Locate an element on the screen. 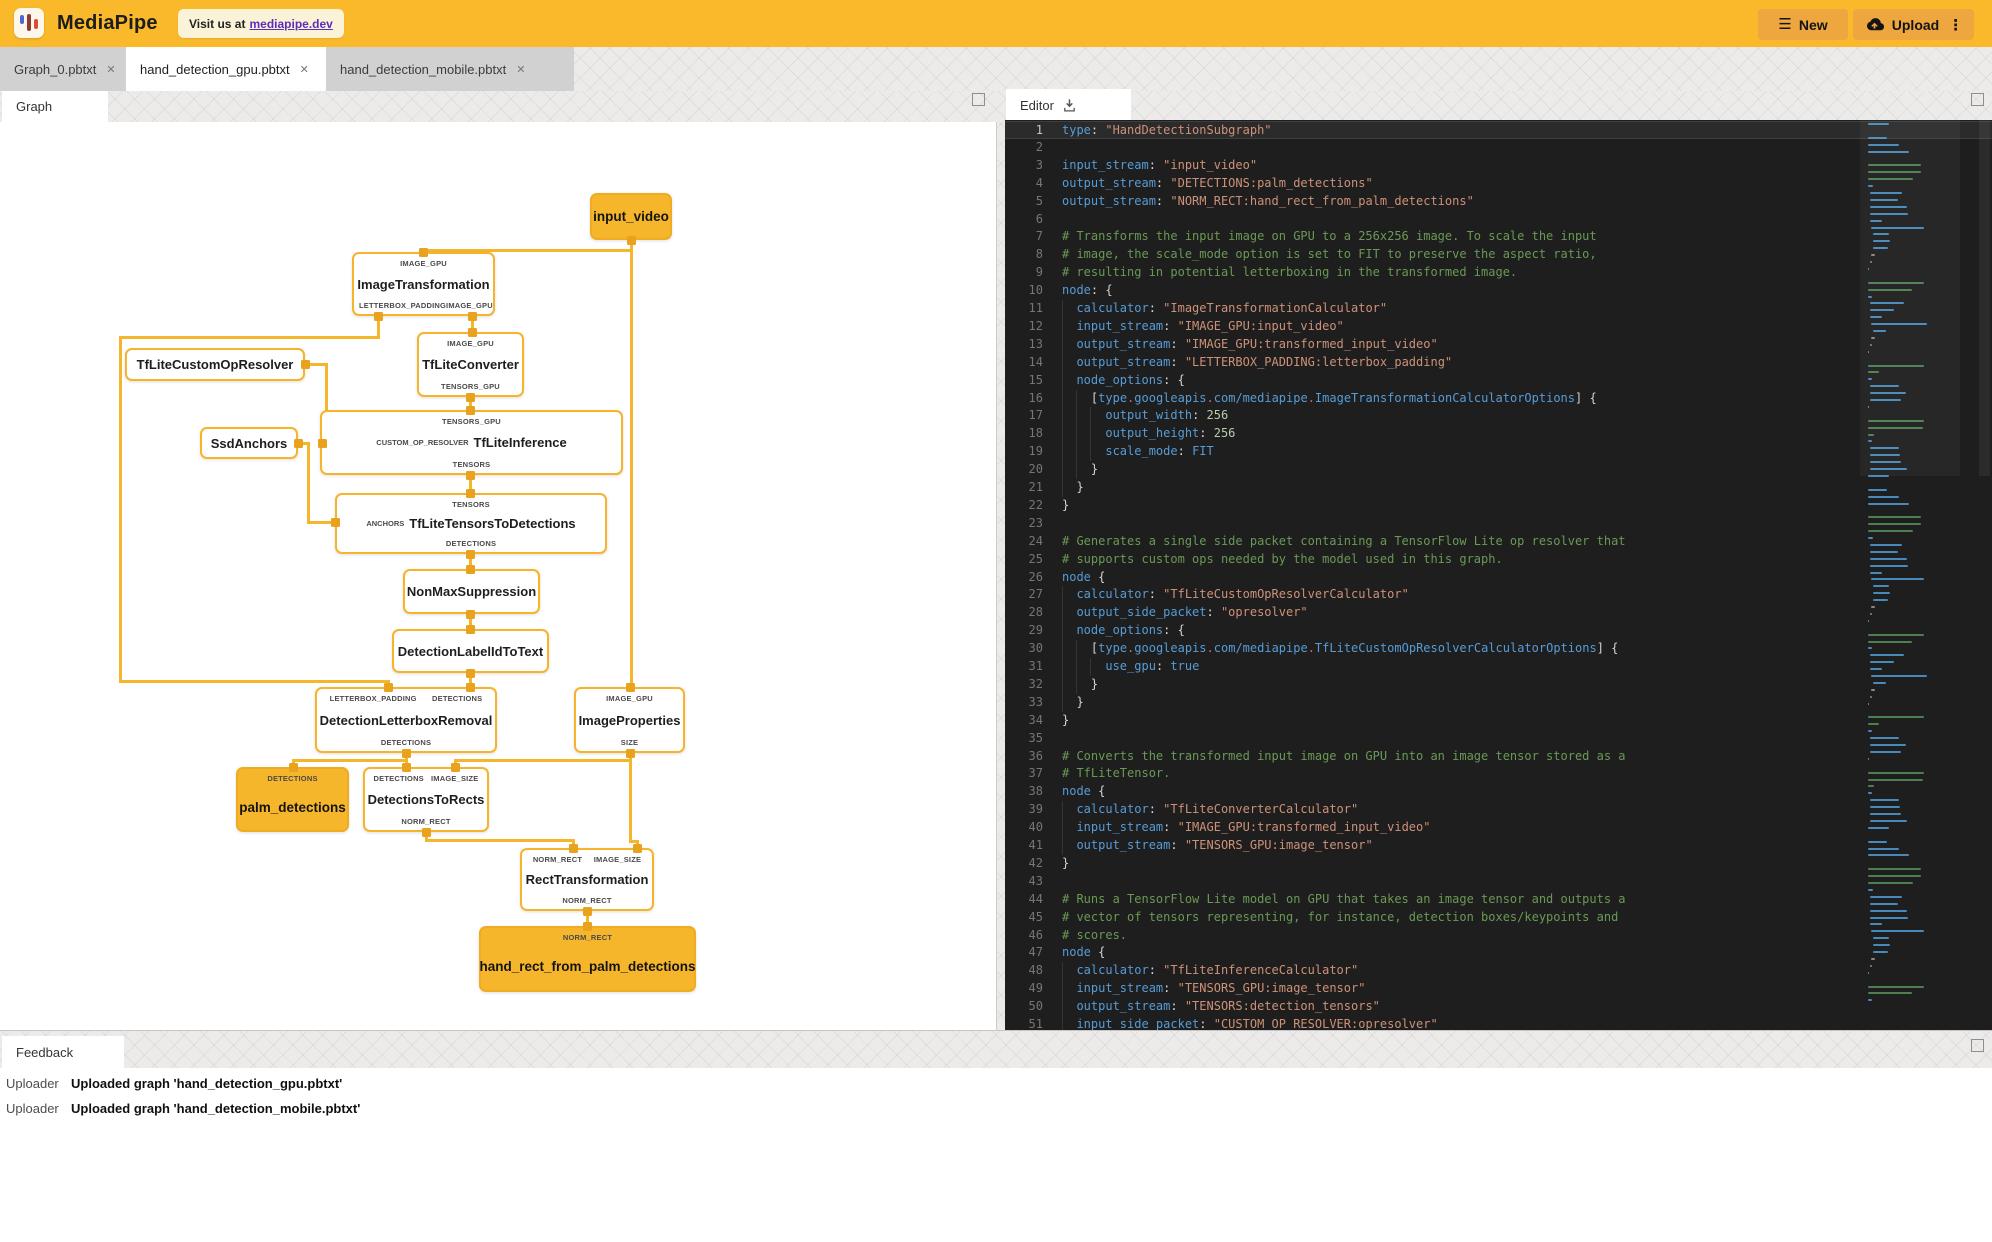 The image size is (1992, 1242). download-icon is located at coordinates (1069, 105).